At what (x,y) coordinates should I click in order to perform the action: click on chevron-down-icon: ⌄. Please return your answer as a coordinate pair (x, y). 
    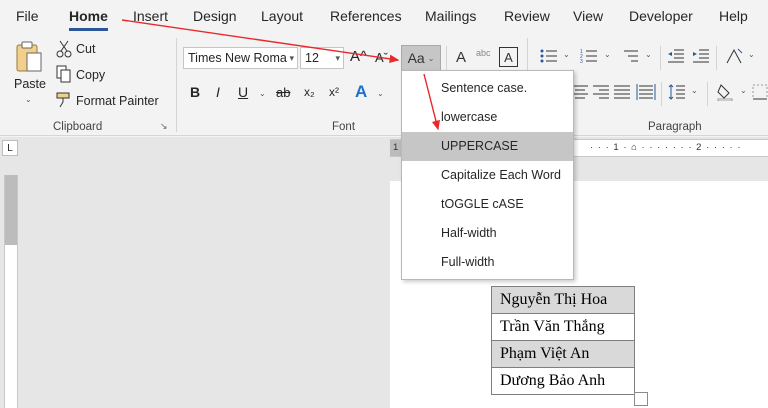
    Looking at the image, I should click on (431, 58).